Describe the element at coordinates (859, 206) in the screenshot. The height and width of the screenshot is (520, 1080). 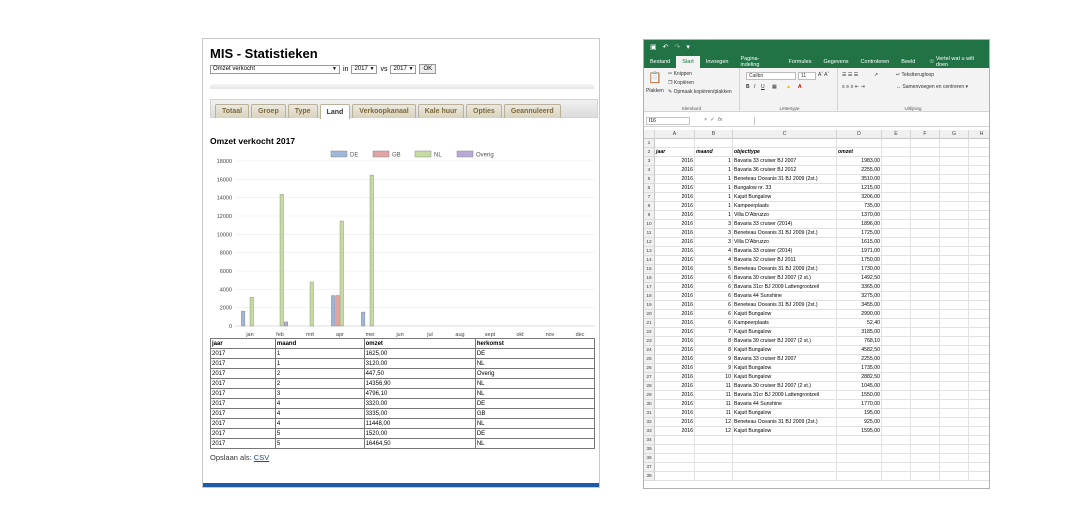
I see `sheet-cell: 735,00` at that location.